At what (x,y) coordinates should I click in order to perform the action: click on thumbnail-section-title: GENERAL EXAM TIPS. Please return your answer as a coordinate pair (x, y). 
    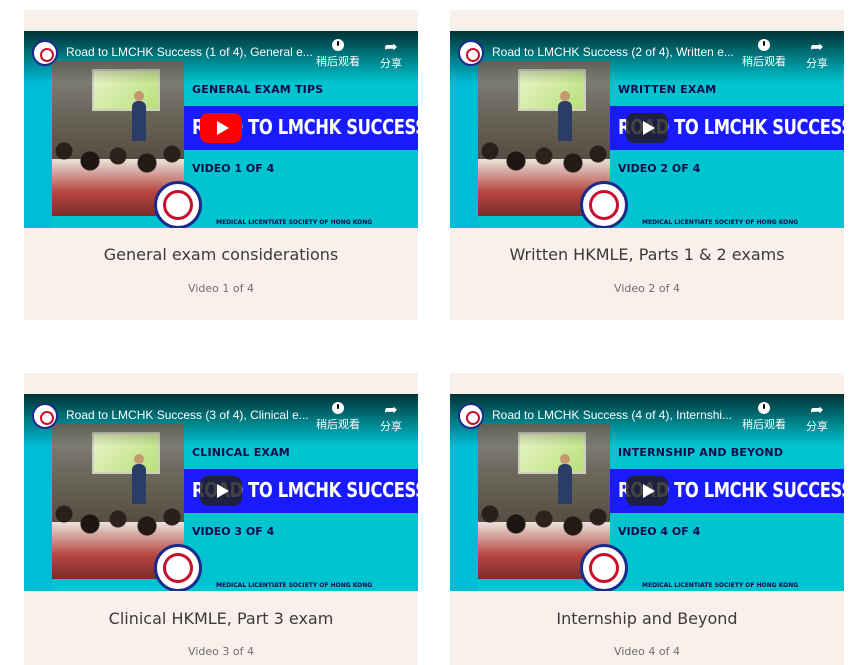
    Looking at the image, I should click on (258, 89).